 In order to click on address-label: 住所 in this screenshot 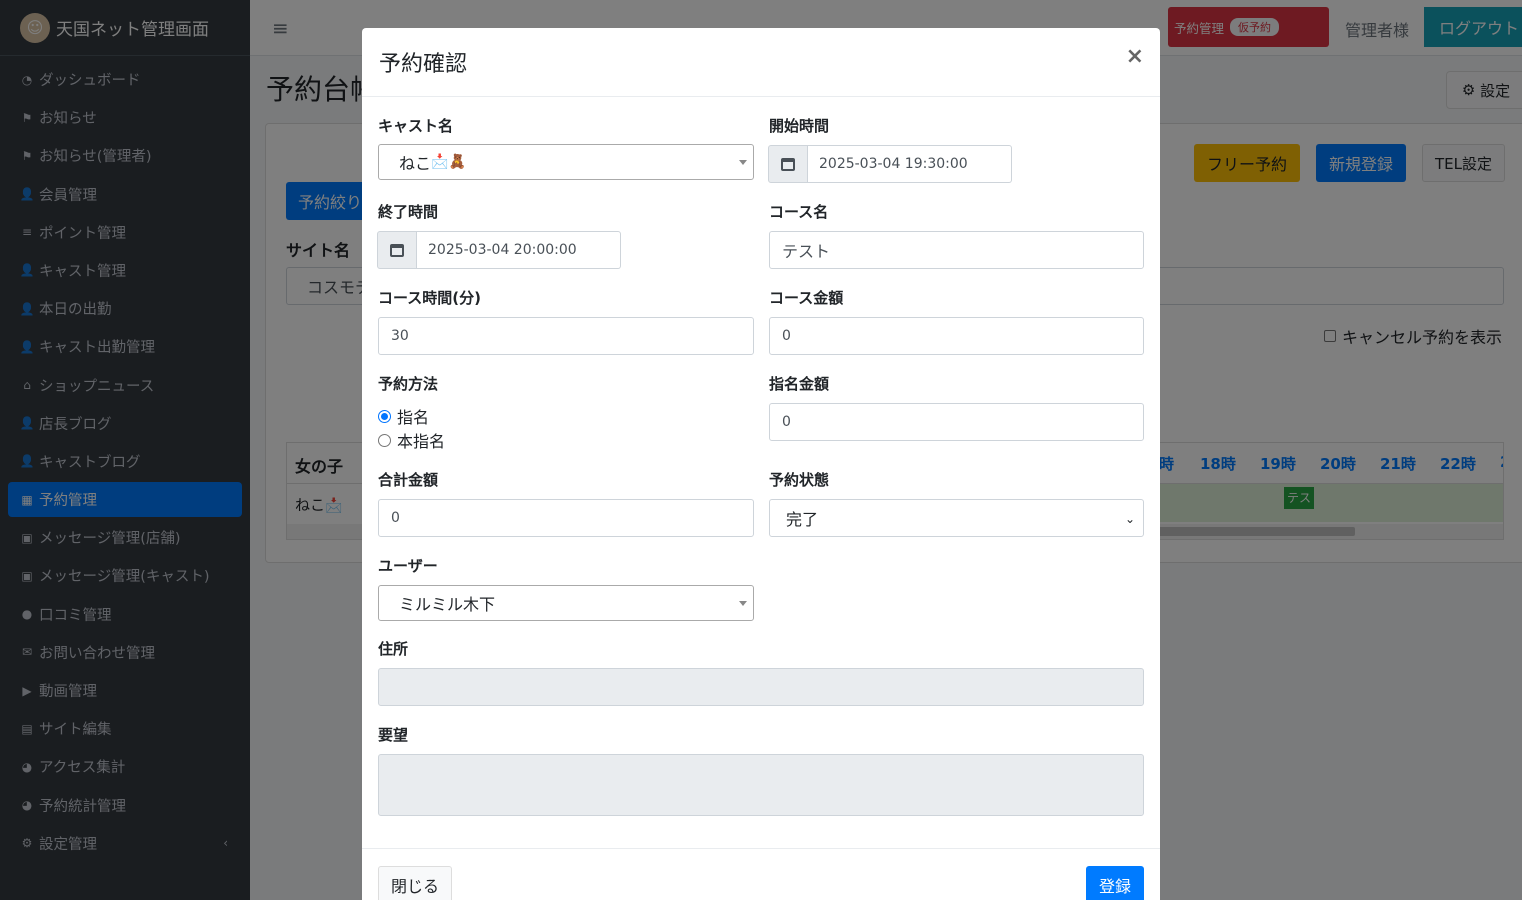, I will do `click(393, 649)`.